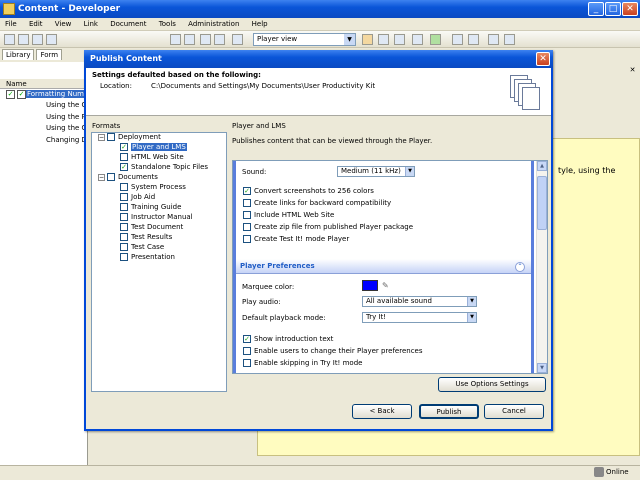  Describe the element at coordinates (124, 157) in the screenshot. I see `checkbox-html-web-site` at that location.